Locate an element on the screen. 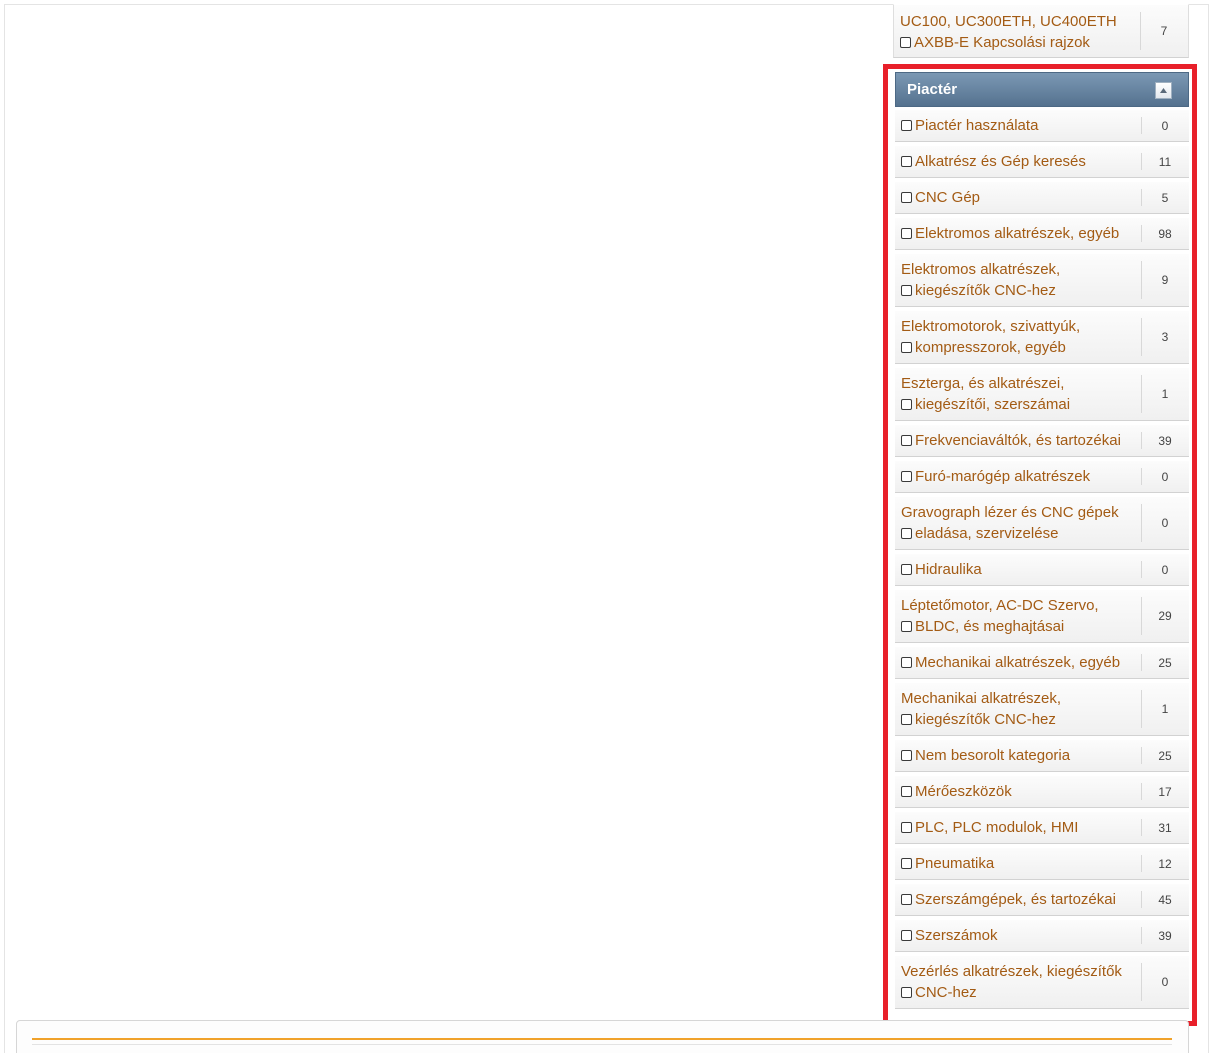 This screenshot has height=1053, width=1209. list-item-text: PLC, PLC modulok, HMI is located at coordinates (1020, 827).